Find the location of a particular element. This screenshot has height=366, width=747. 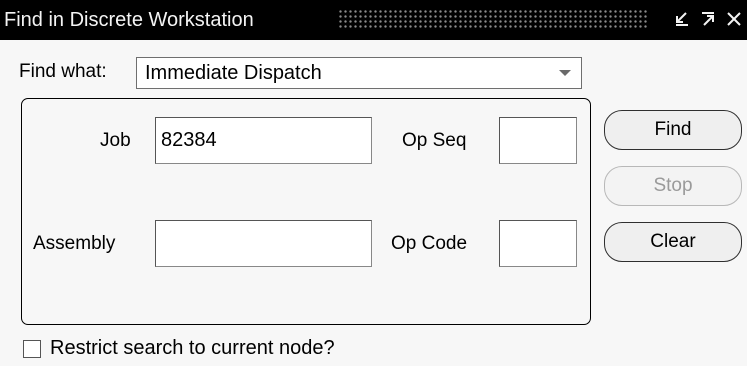

find-what-value: Immediate Dispatch is located at coordinates (233, 73).